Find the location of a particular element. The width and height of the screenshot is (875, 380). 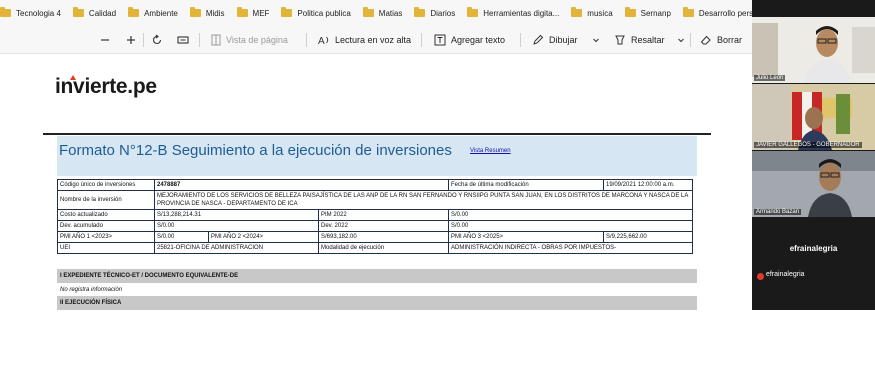

table-cell: Dev. 2022 is located at coordinates (383, 226).